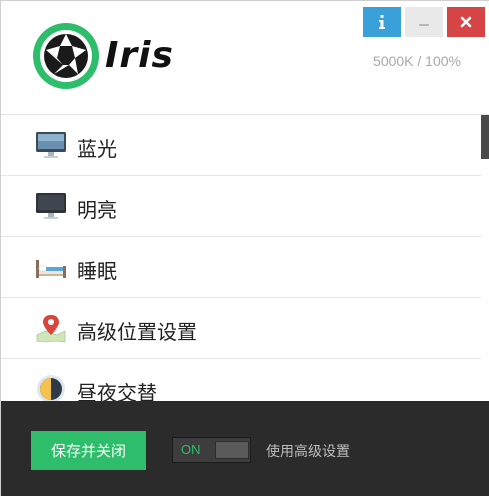 The height and width of the screenshot is (496, 489). What do you see at coordinates (51, 206) in the screenshot?
I see `monitor-dark-icon` at bounding box center [51, 206].